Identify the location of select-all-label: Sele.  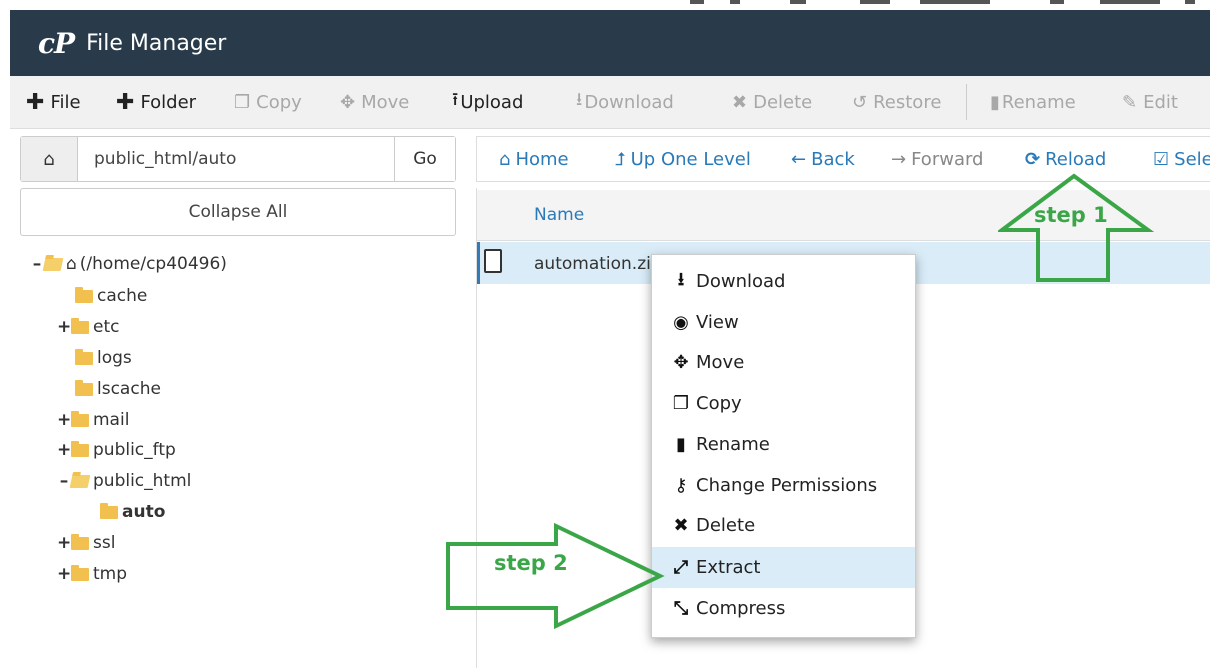
(1192, 159).